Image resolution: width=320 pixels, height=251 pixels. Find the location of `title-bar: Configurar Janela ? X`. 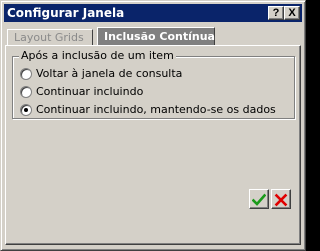

title-bar: Configurar Janela ? X is located at coordinates (153, 13).